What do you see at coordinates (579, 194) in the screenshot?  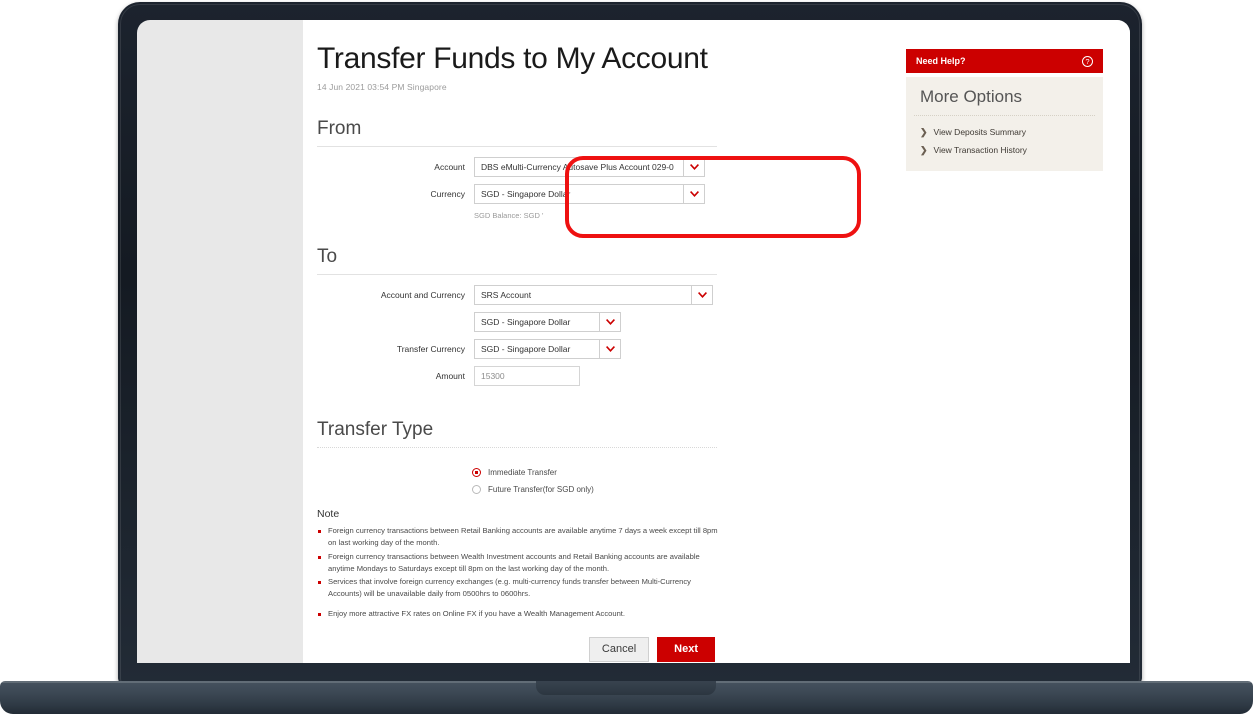 I see `from-currency-value: SGD - Singapore Dollar` at bounding box center [579, 194].